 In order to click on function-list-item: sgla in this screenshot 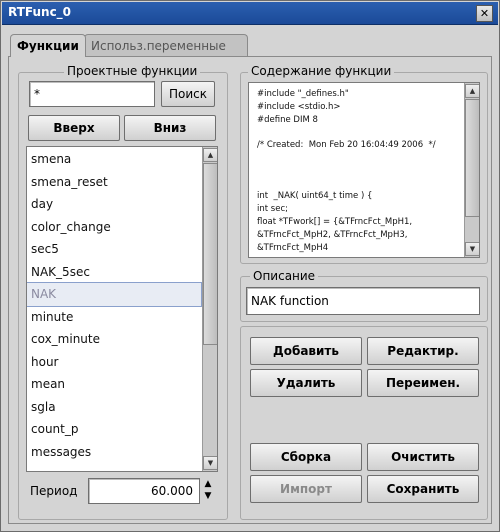, I will do `click(114, 407)`.